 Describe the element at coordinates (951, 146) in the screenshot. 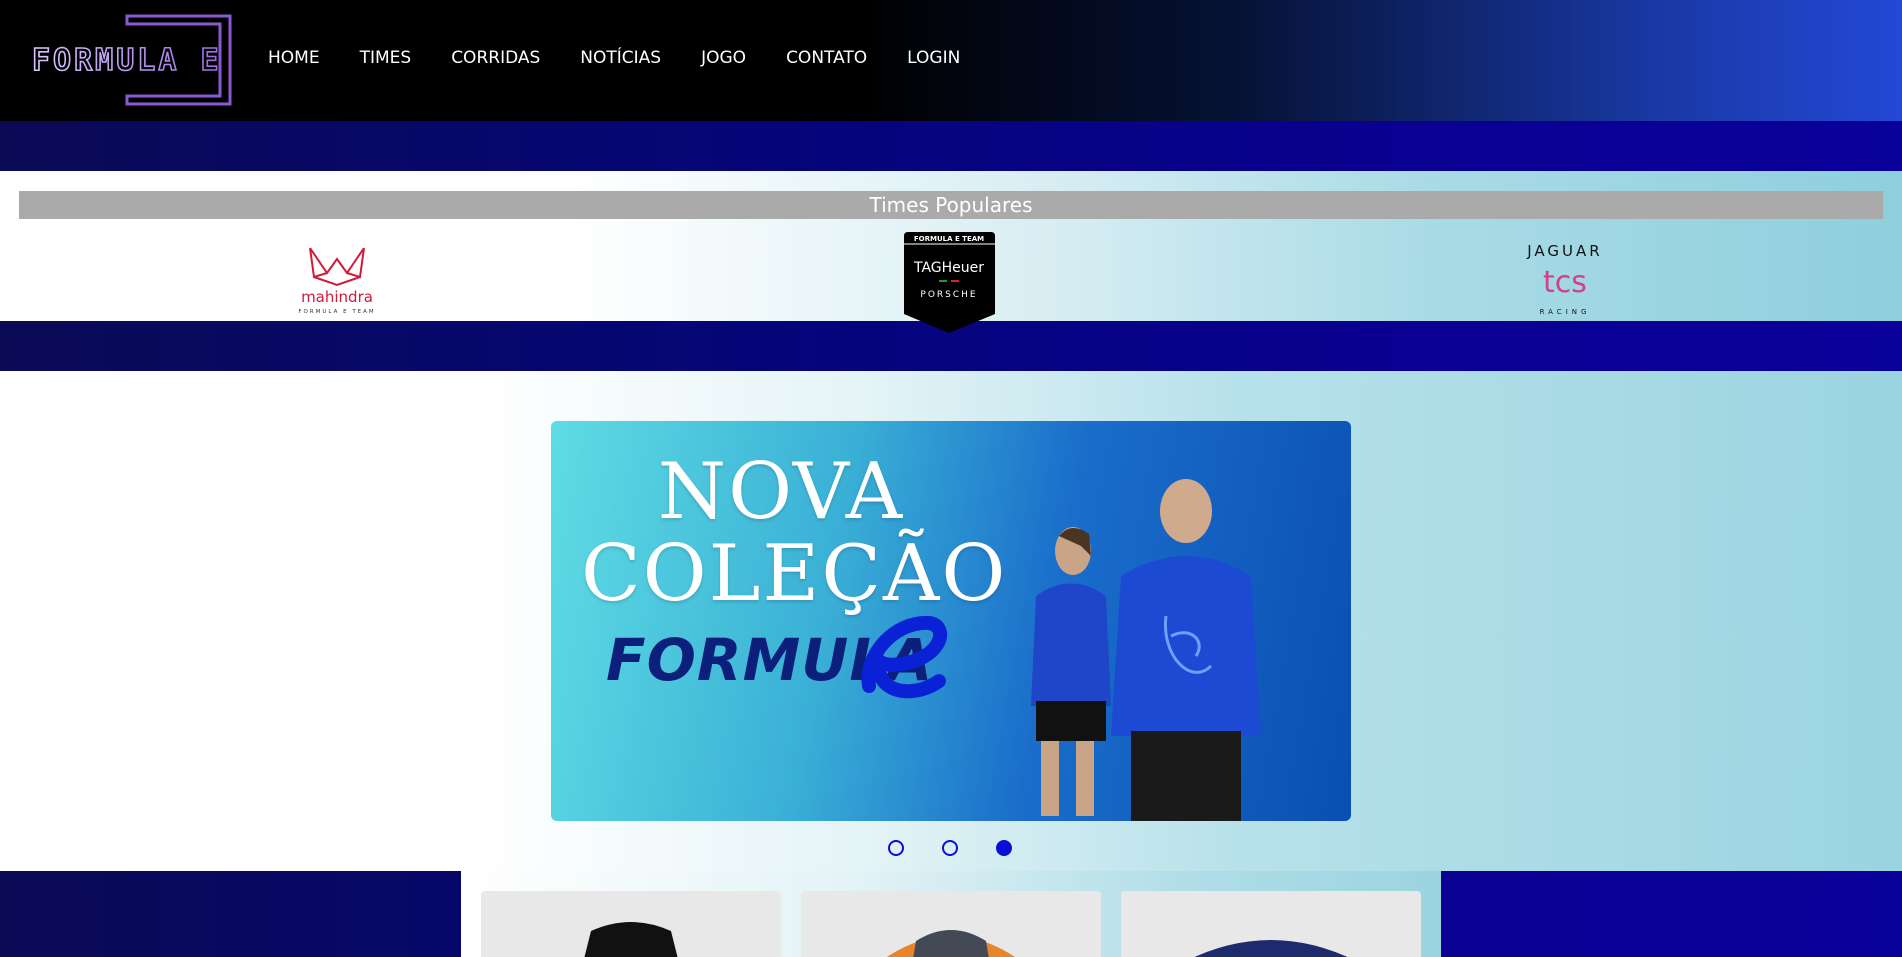

I see `blue-band-top` at that location.